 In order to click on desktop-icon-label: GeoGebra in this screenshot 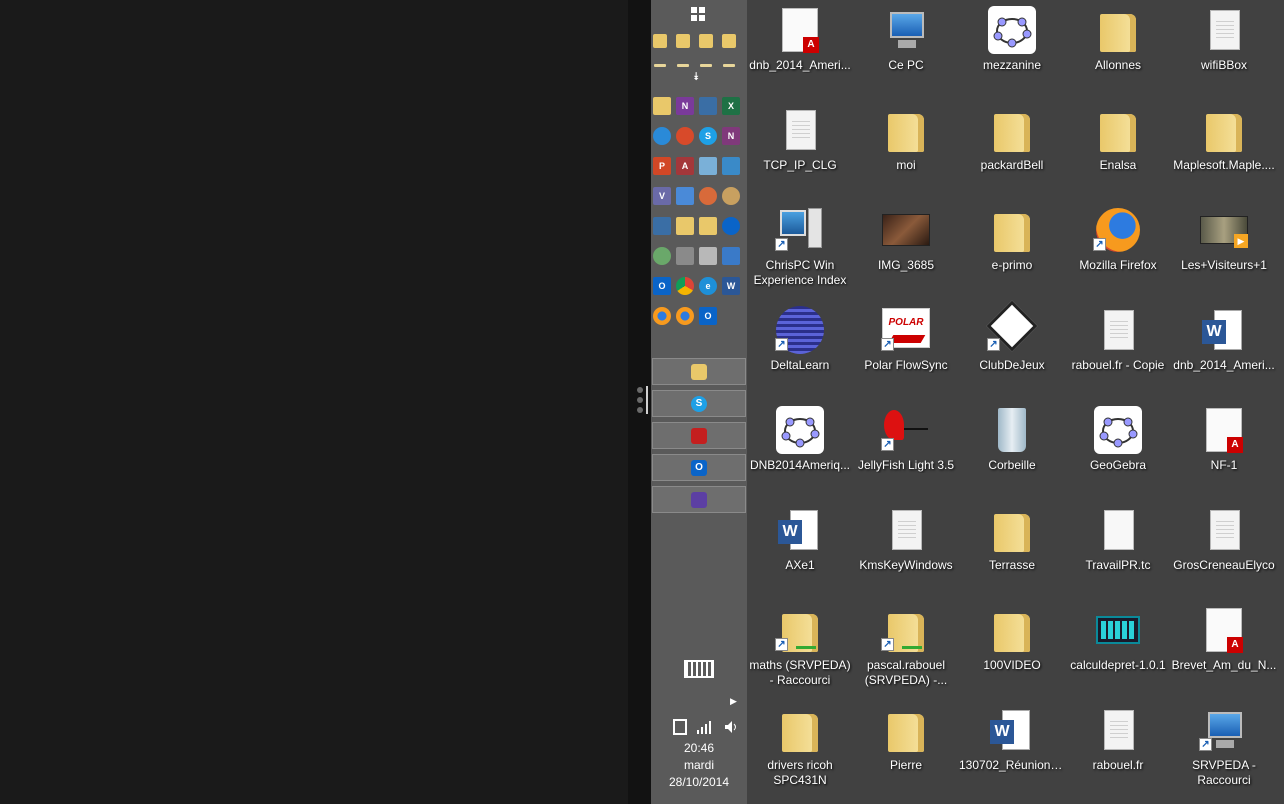, I will do `click(1118, 465)`.